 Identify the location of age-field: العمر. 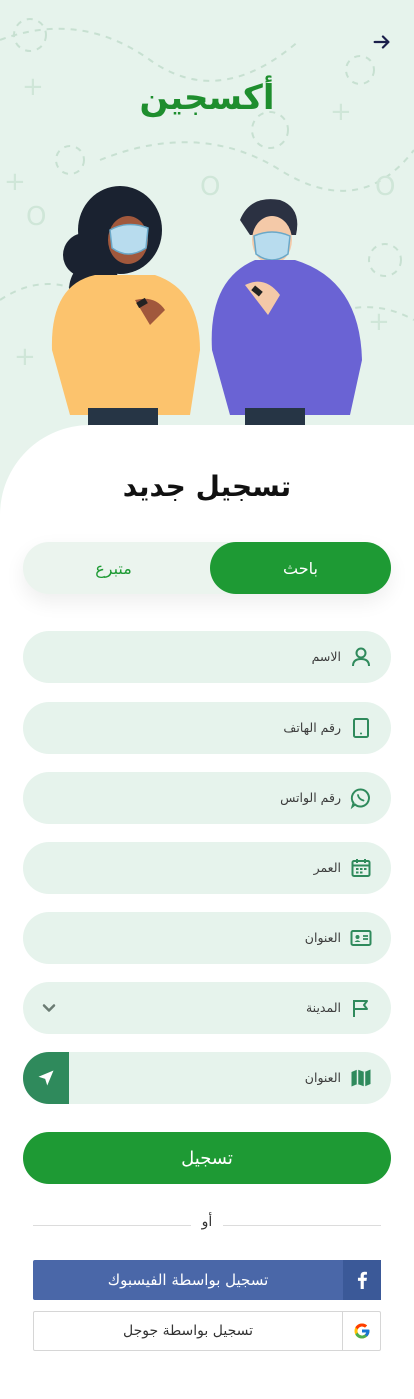
(207, 868).